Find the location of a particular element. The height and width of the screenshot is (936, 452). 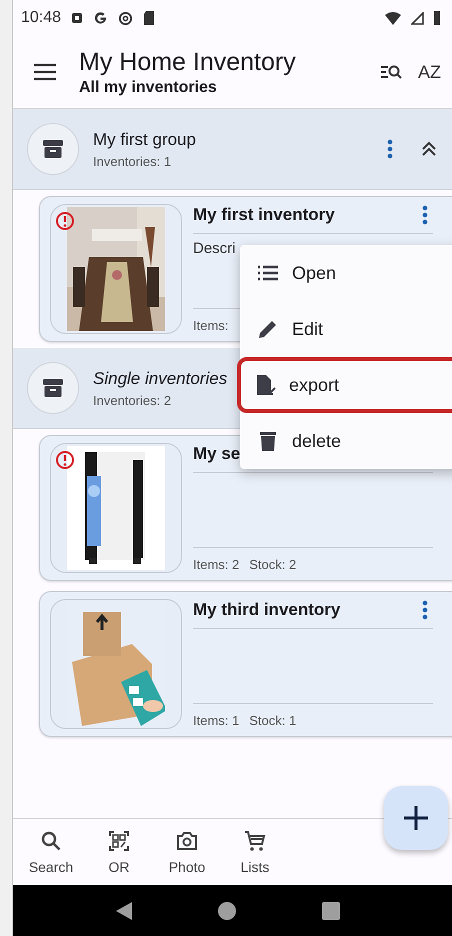

app-title: My Home Inventory is located at coordinates (188, 62).